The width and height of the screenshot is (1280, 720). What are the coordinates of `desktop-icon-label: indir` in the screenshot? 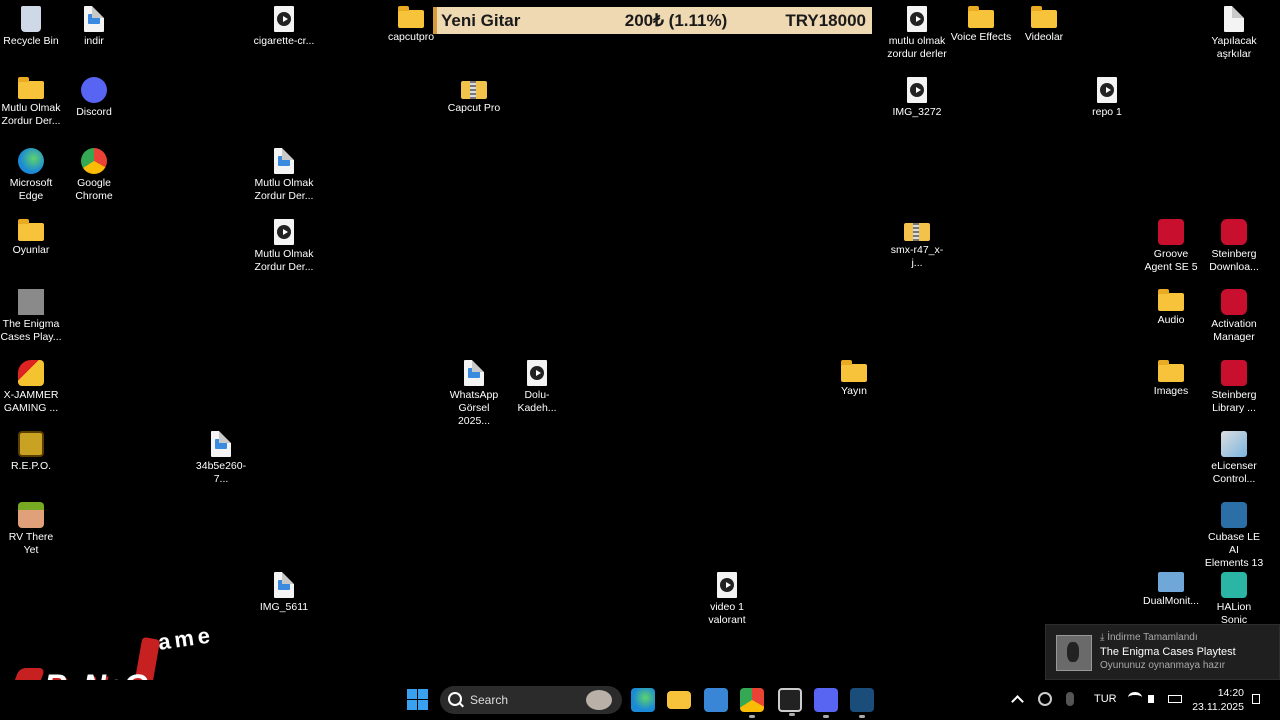 It's located at (94, 41).